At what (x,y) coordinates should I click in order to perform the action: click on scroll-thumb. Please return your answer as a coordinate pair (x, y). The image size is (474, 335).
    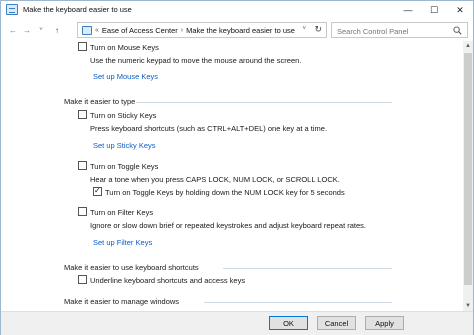
    Looking at the image, I should click on (468, 169).